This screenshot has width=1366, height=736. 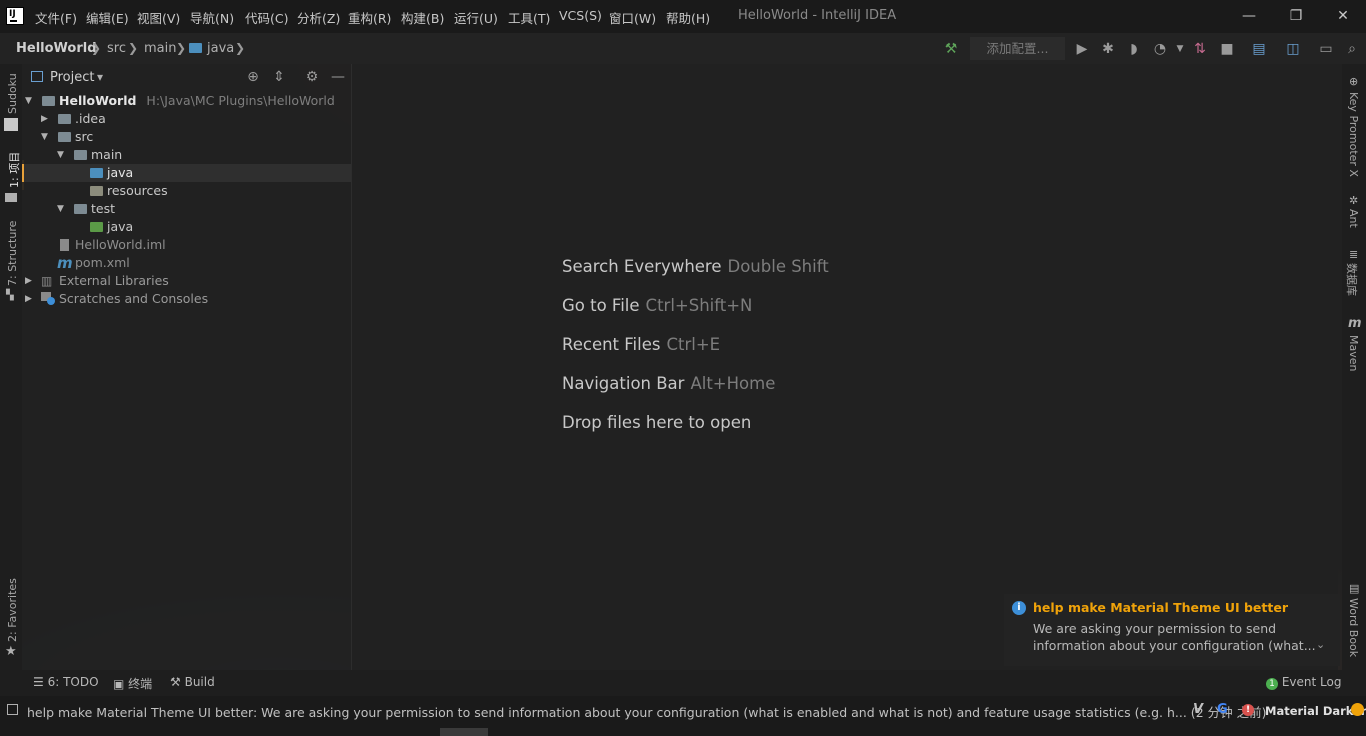 What do you see at coordinates (1108, 49) in the screenshot?
I see `debug-icon: ✱` at bounding box center [1108, 49].